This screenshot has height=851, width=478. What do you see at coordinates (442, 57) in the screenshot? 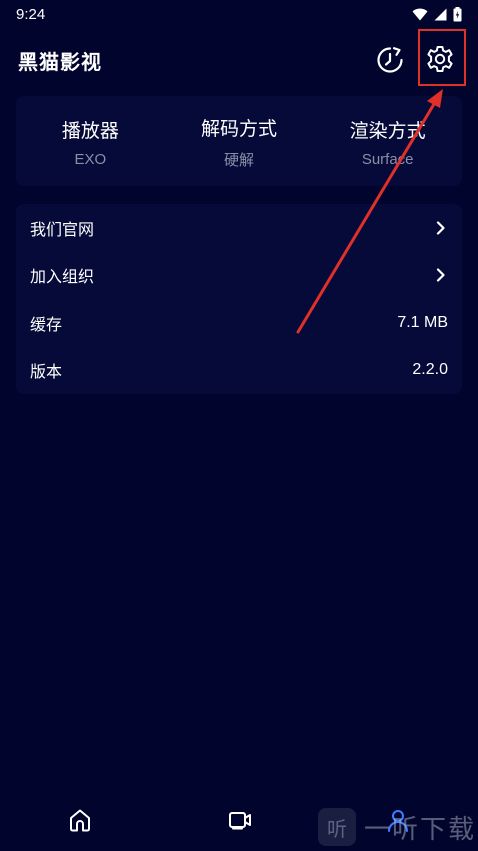
I see `annotation-highlight-box` at bounding box center [442, 57].